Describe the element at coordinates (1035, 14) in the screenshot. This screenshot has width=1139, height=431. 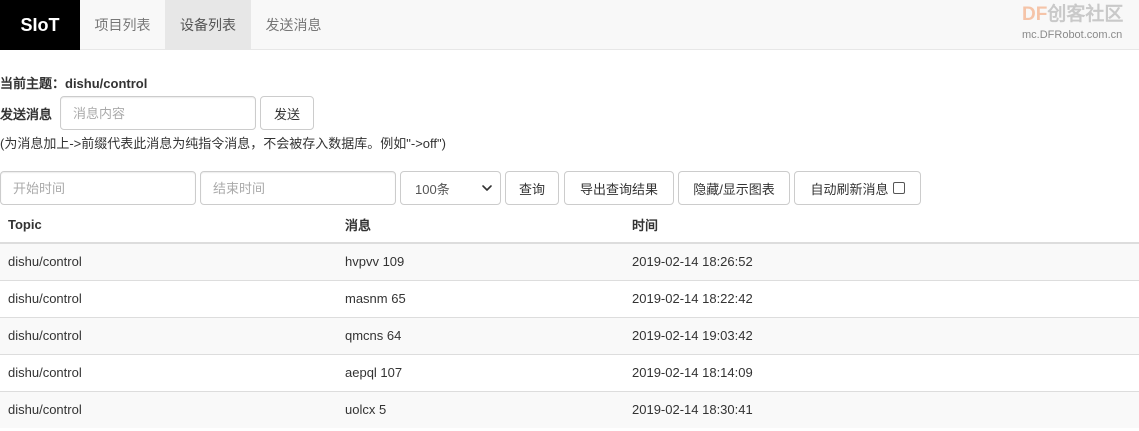
I see `logo-df-text: DF` at that location.